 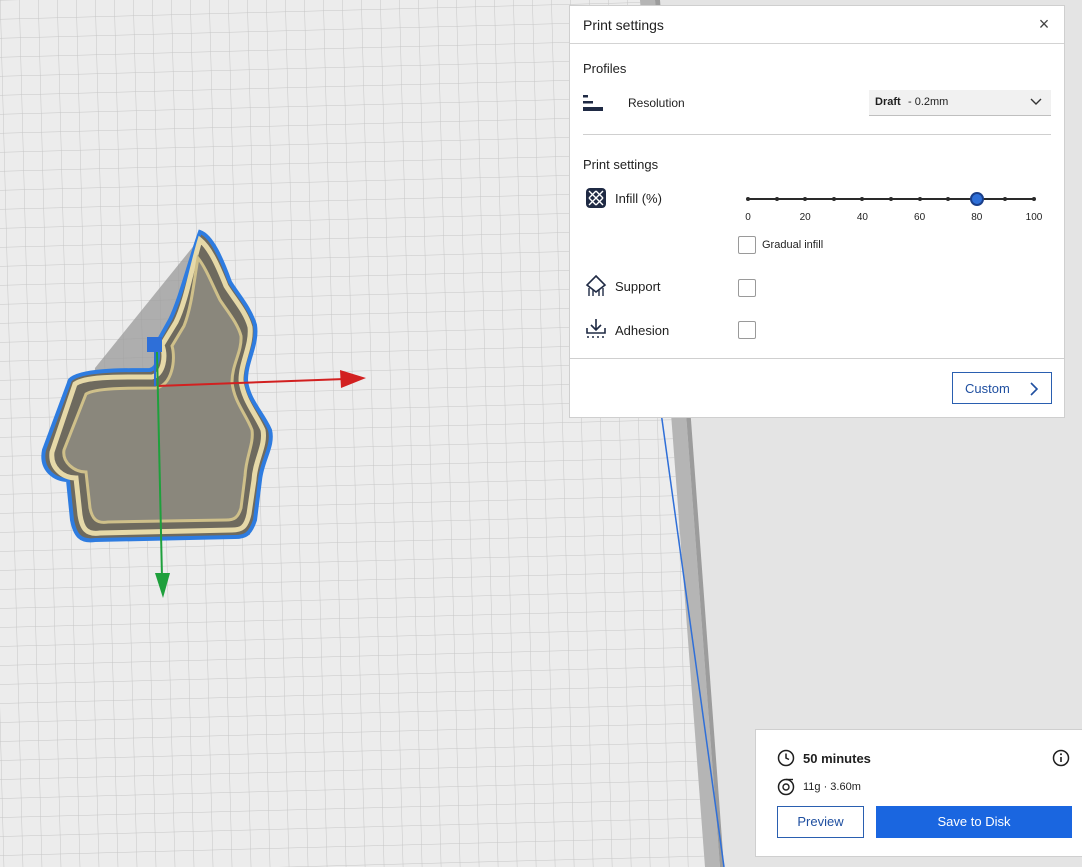 What do you see at coordinates (786, 758) in the screenshot?
I see `clock-icon` at bounding box center [786, 758].